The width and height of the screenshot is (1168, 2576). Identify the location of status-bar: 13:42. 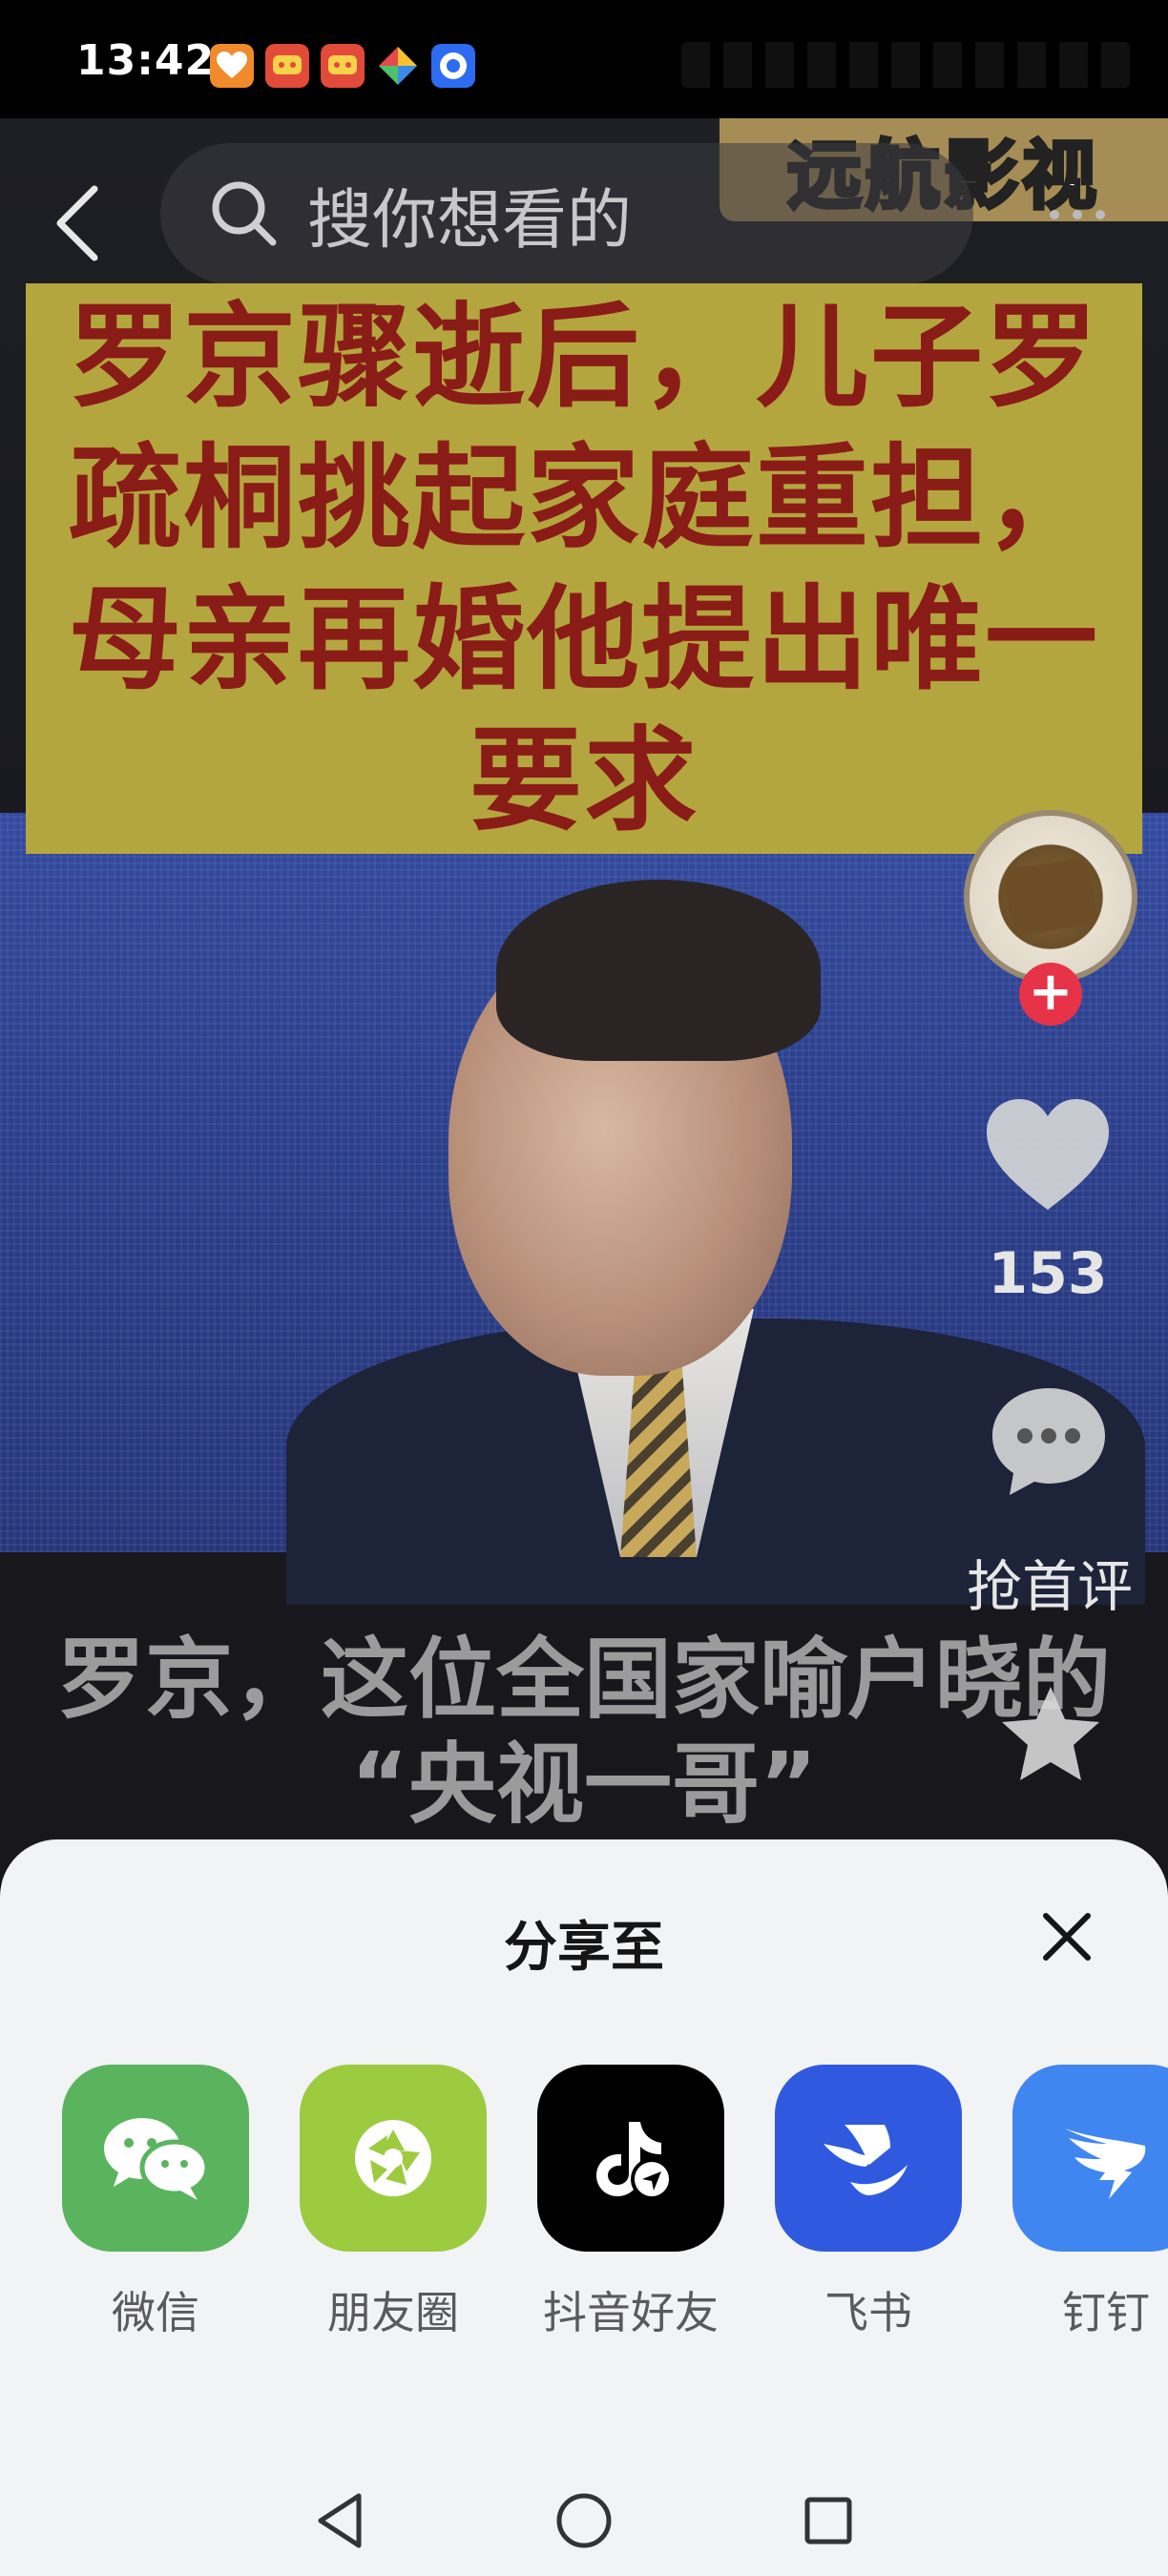
(584, 59).